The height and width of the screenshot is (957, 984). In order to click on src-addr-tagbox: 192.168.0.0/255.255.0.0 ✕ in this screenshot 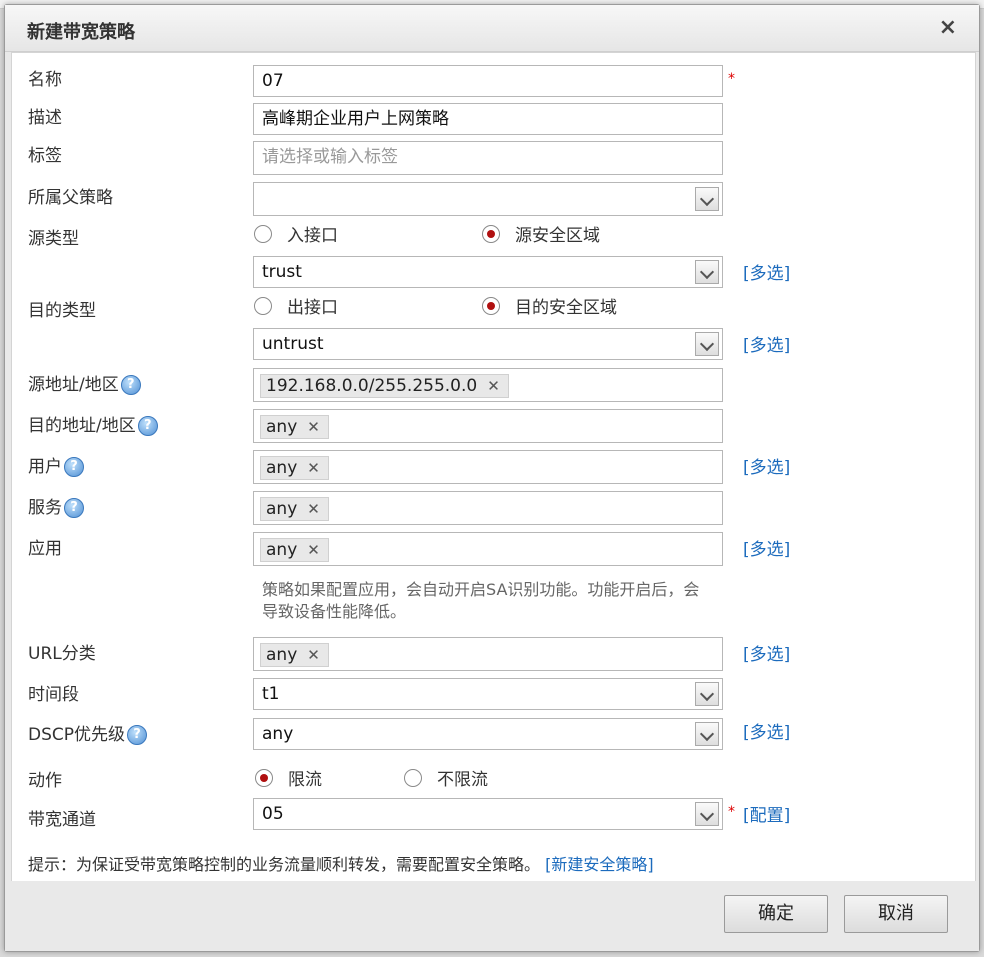, I will do `click(488, 385)`.